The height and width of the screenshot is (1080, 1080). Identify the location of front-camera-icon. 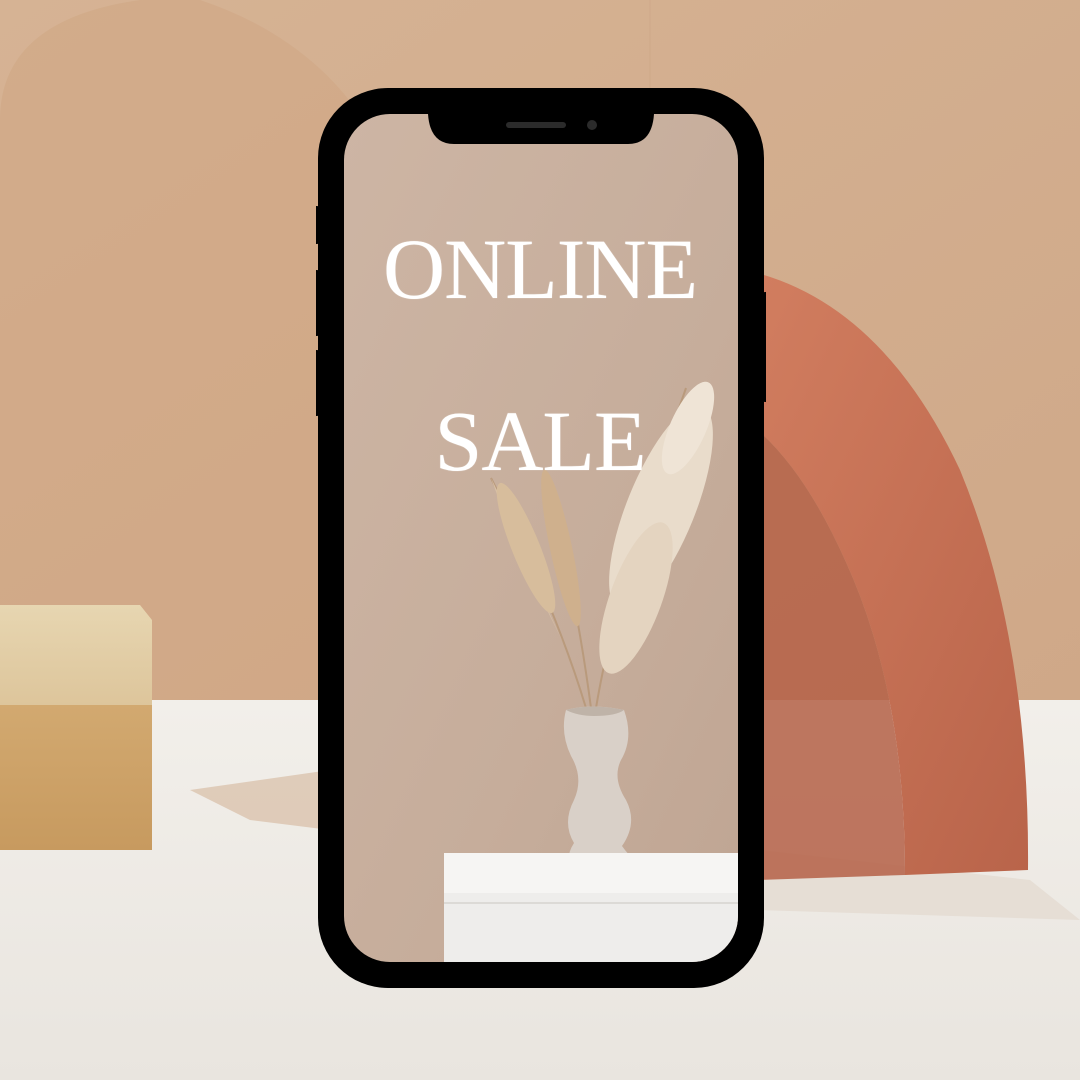
(592, 125).